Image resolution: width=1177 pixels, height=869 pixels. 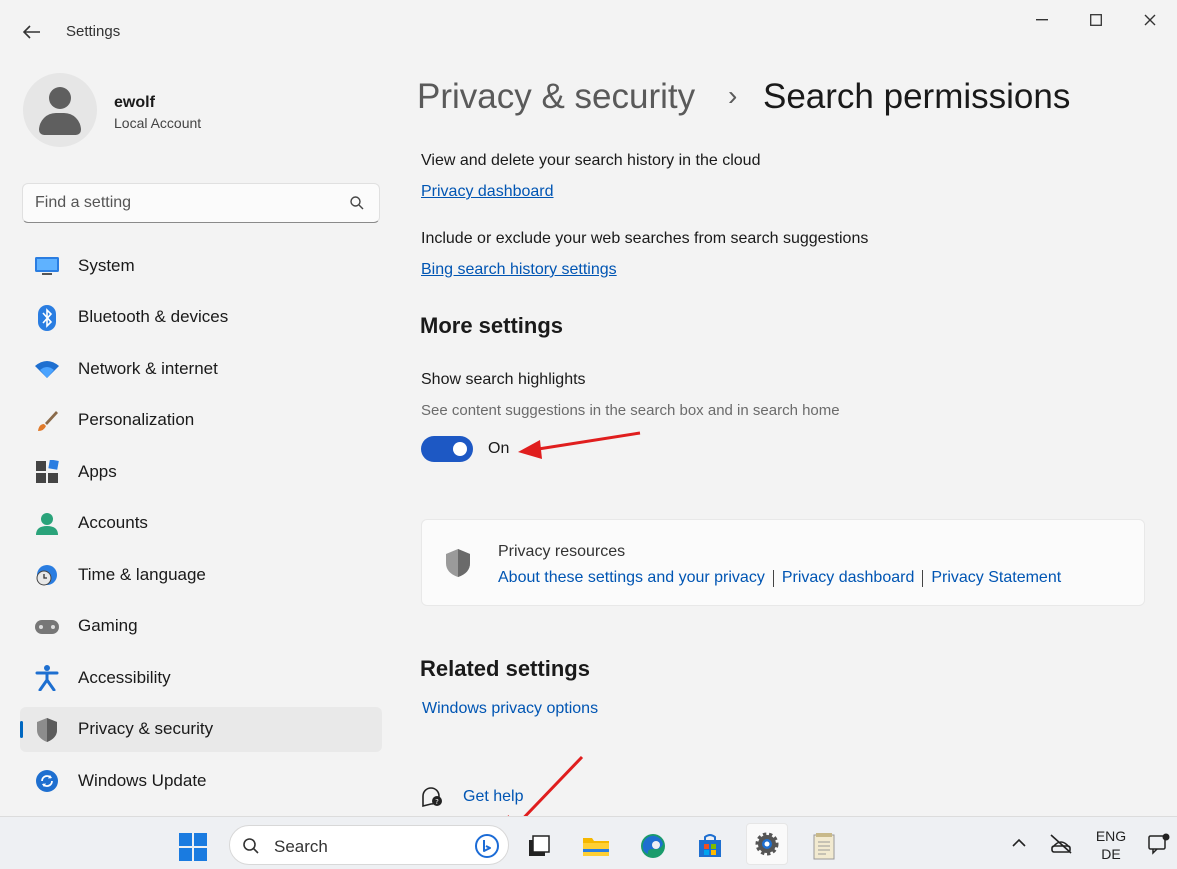 I want to click on settings-icon, so click(x=767, y=844).